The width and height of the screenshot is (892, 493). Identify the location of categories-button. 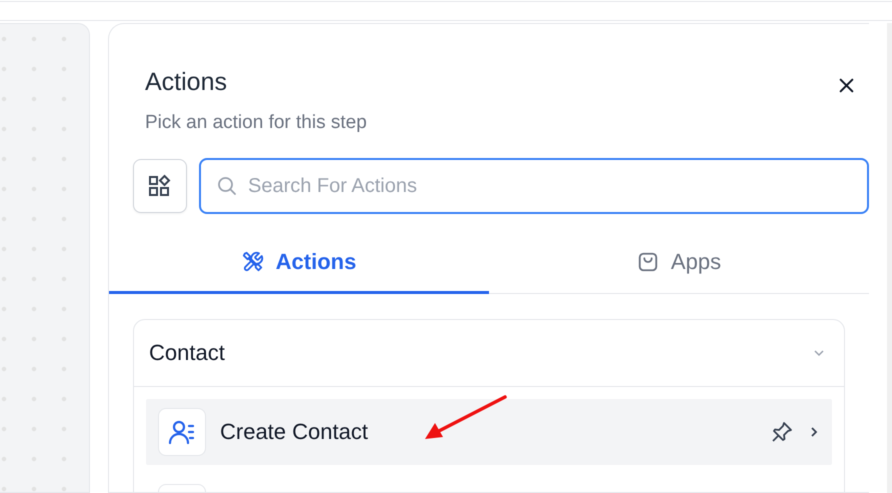
(160, 186).